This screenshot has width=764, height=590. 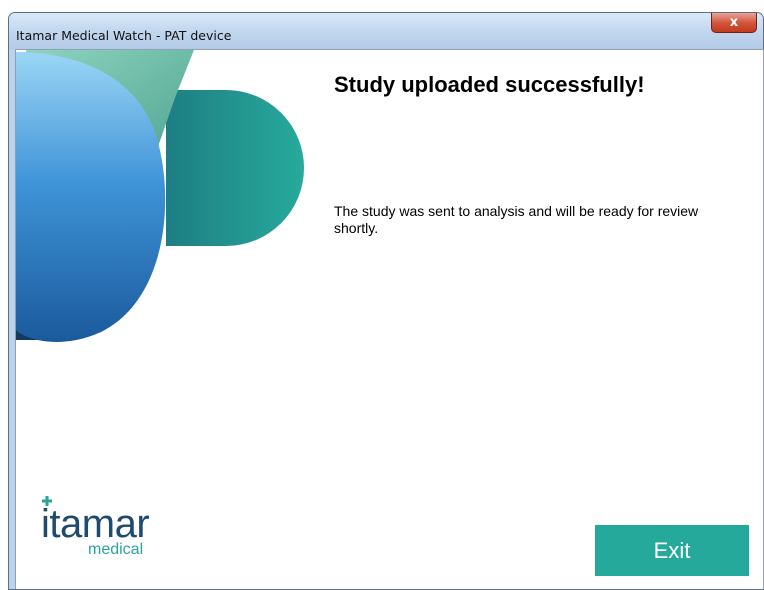 What do you see at coordinates (386, 31) in the screenshot?
I see `title-bar: Itamar Medical Watch - PAT device x` at bounding box center [386, 31].